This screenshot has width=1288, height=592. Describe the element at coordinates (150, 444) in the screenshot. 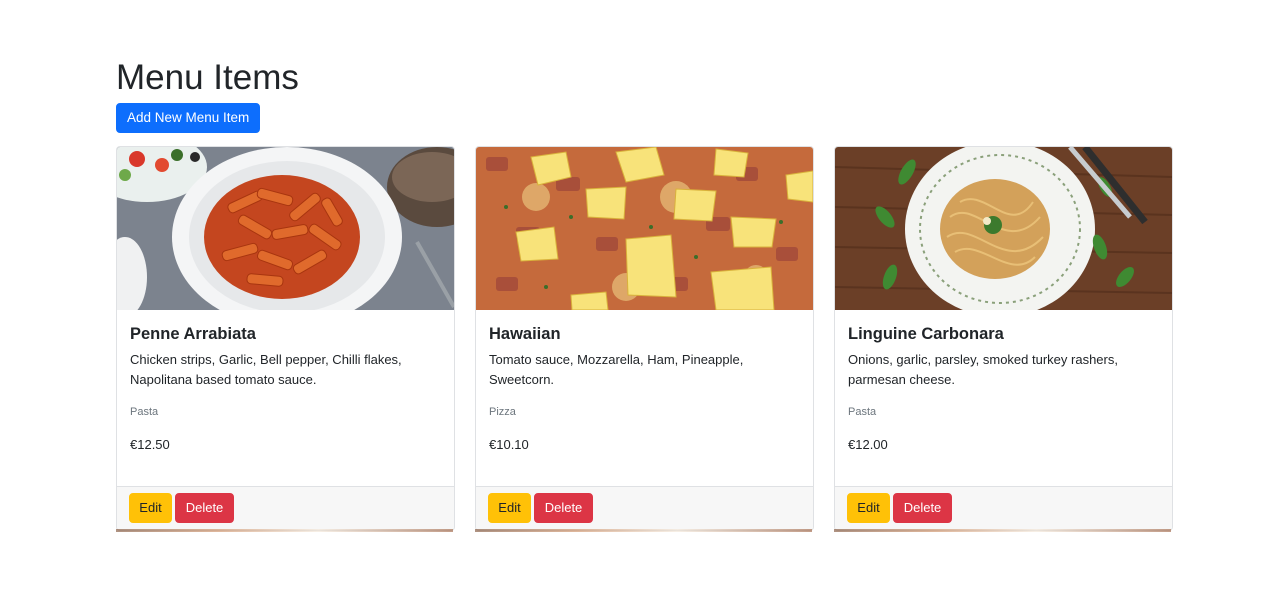

I see `item-price: €12.50` at that location.